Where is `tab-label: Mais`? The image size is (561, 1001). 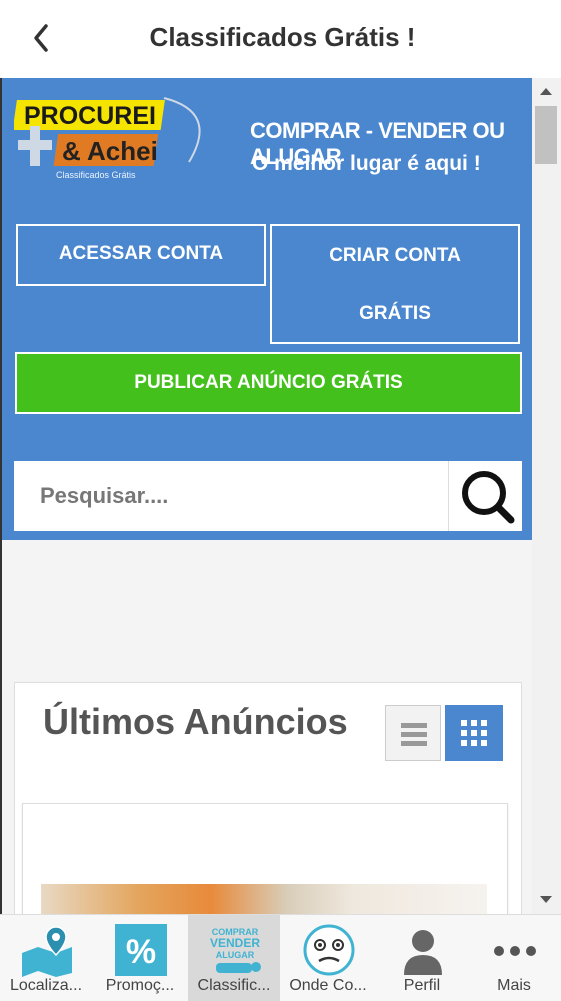 tab-label: Mais is located at coordinates (514, 985).